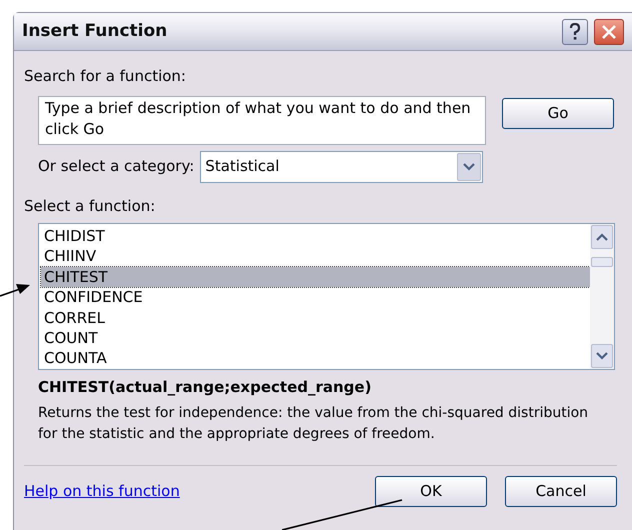 The width and height of the screenshot is (632, 530). I want to click on scroll-up-icon, so click(602, 237).